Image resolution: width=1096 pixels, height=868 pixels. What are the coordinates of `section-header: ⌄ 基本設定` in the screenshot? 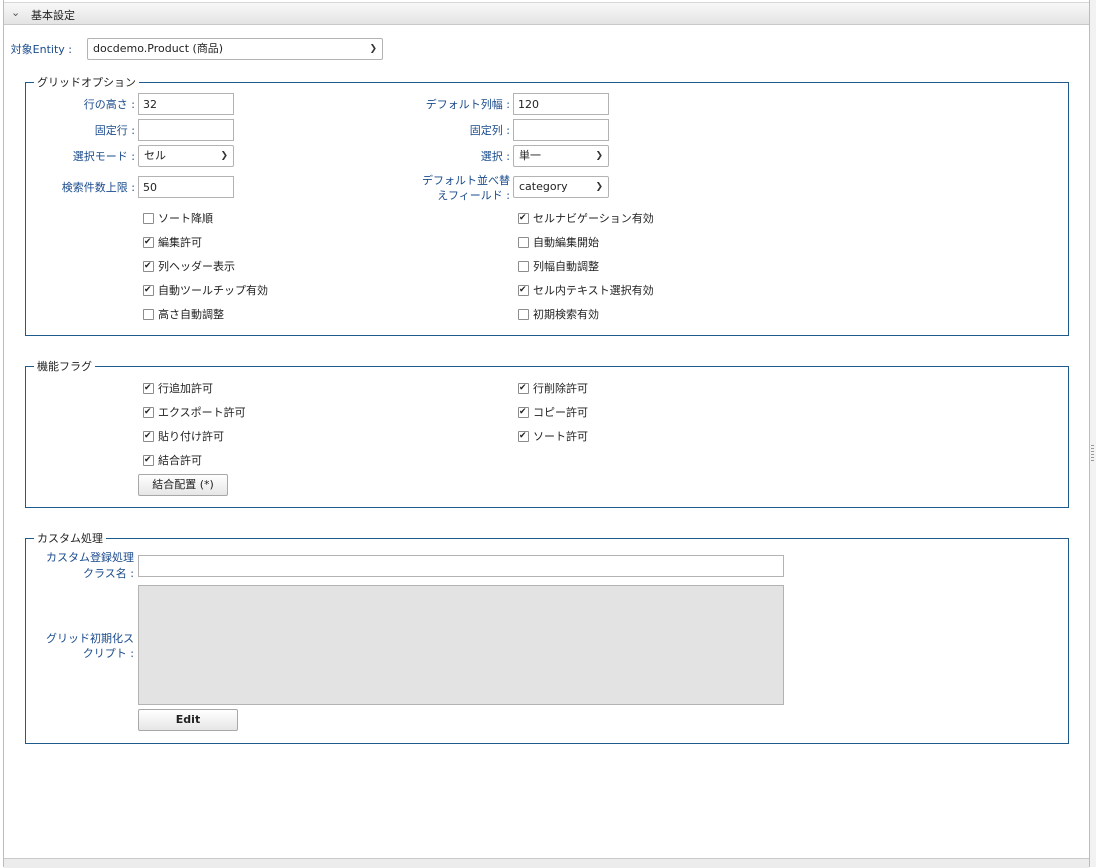 It's located at (546, 13).